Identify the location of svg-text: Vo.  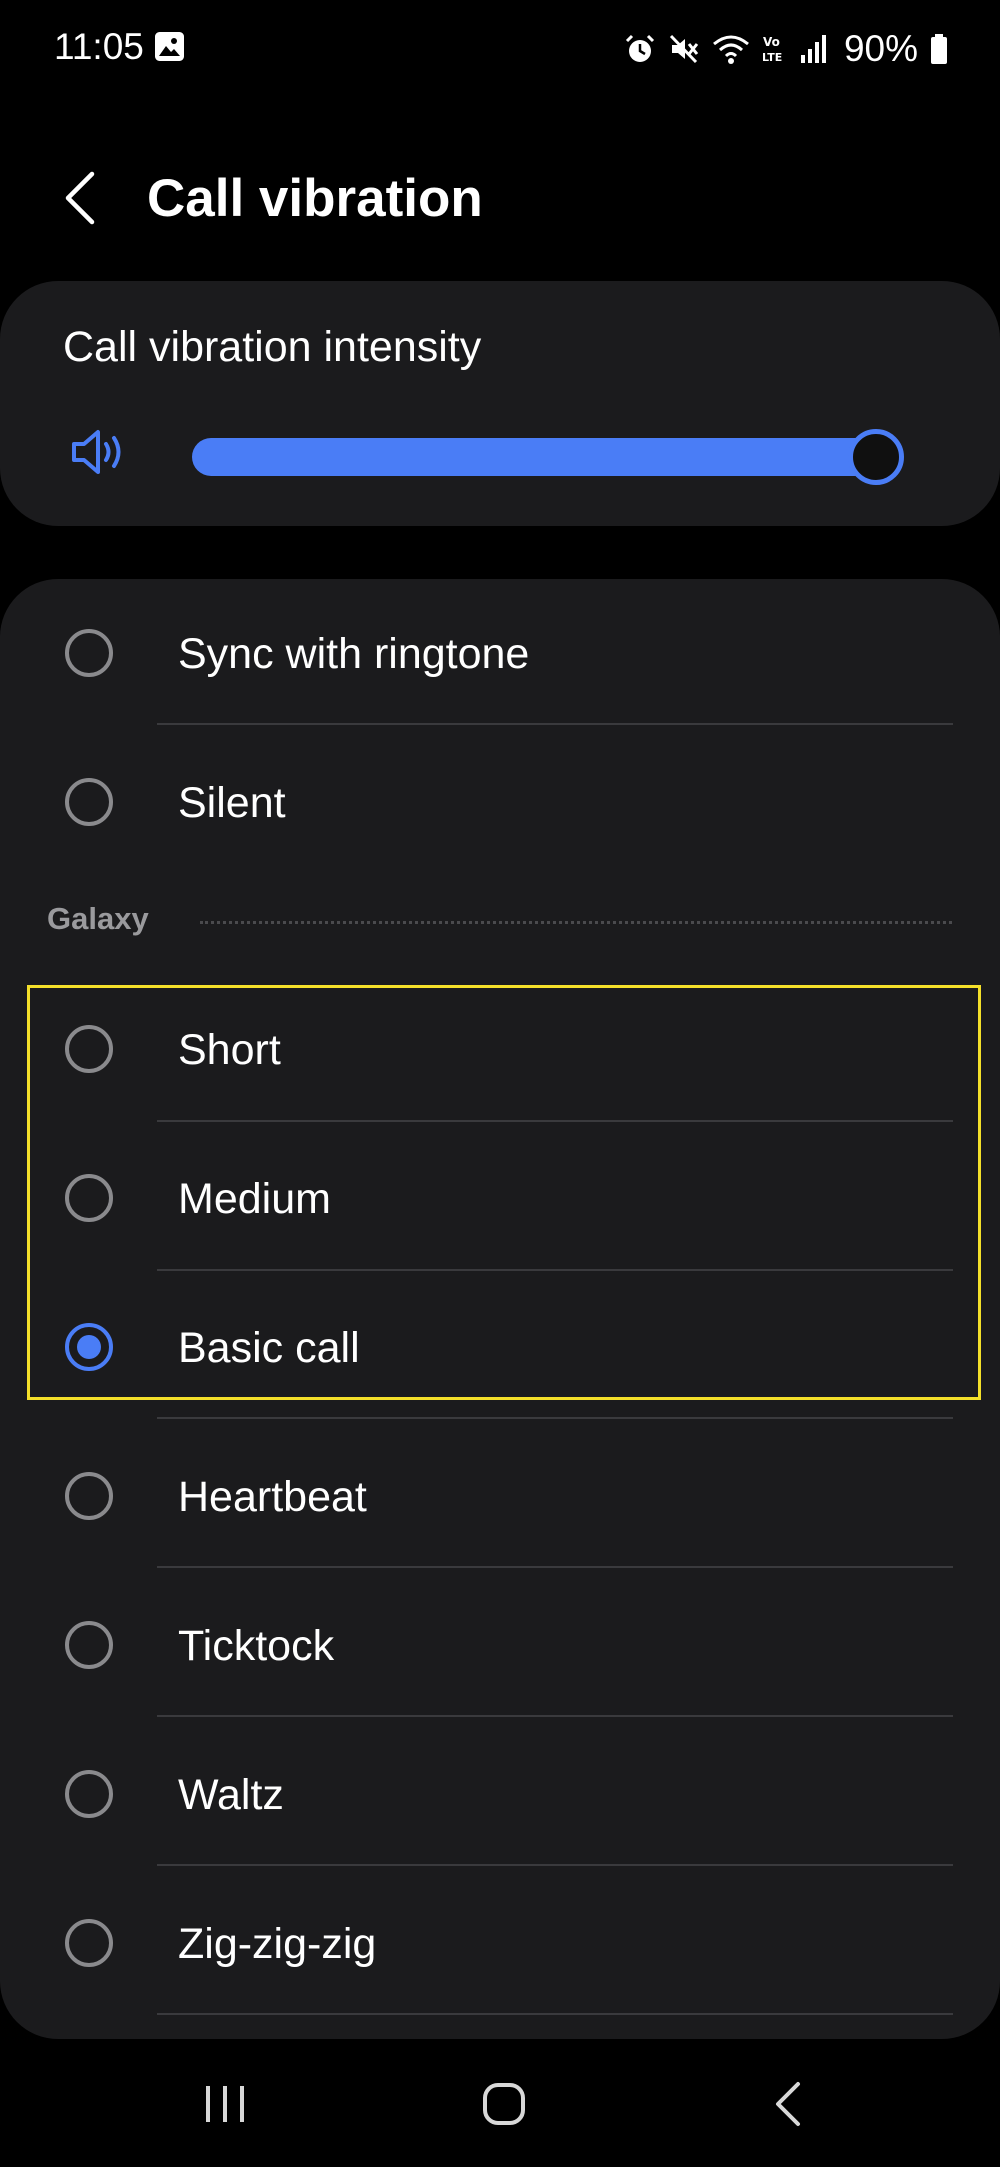
(771, 42).